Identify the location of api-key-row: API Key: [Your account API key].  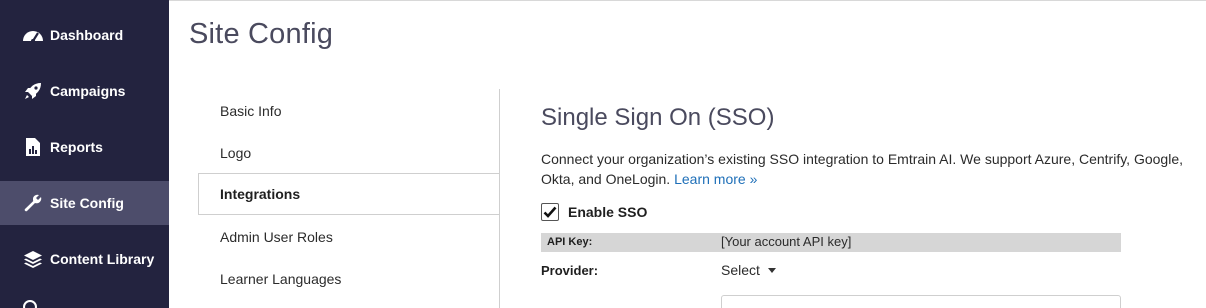
(831, 242).